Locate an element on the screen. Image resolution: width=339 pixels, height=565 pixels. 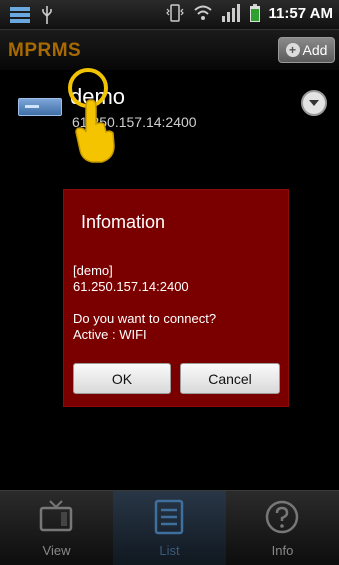
dialog-address-line: 61.250.157.14:2400 is located at coordinates (131, 286).